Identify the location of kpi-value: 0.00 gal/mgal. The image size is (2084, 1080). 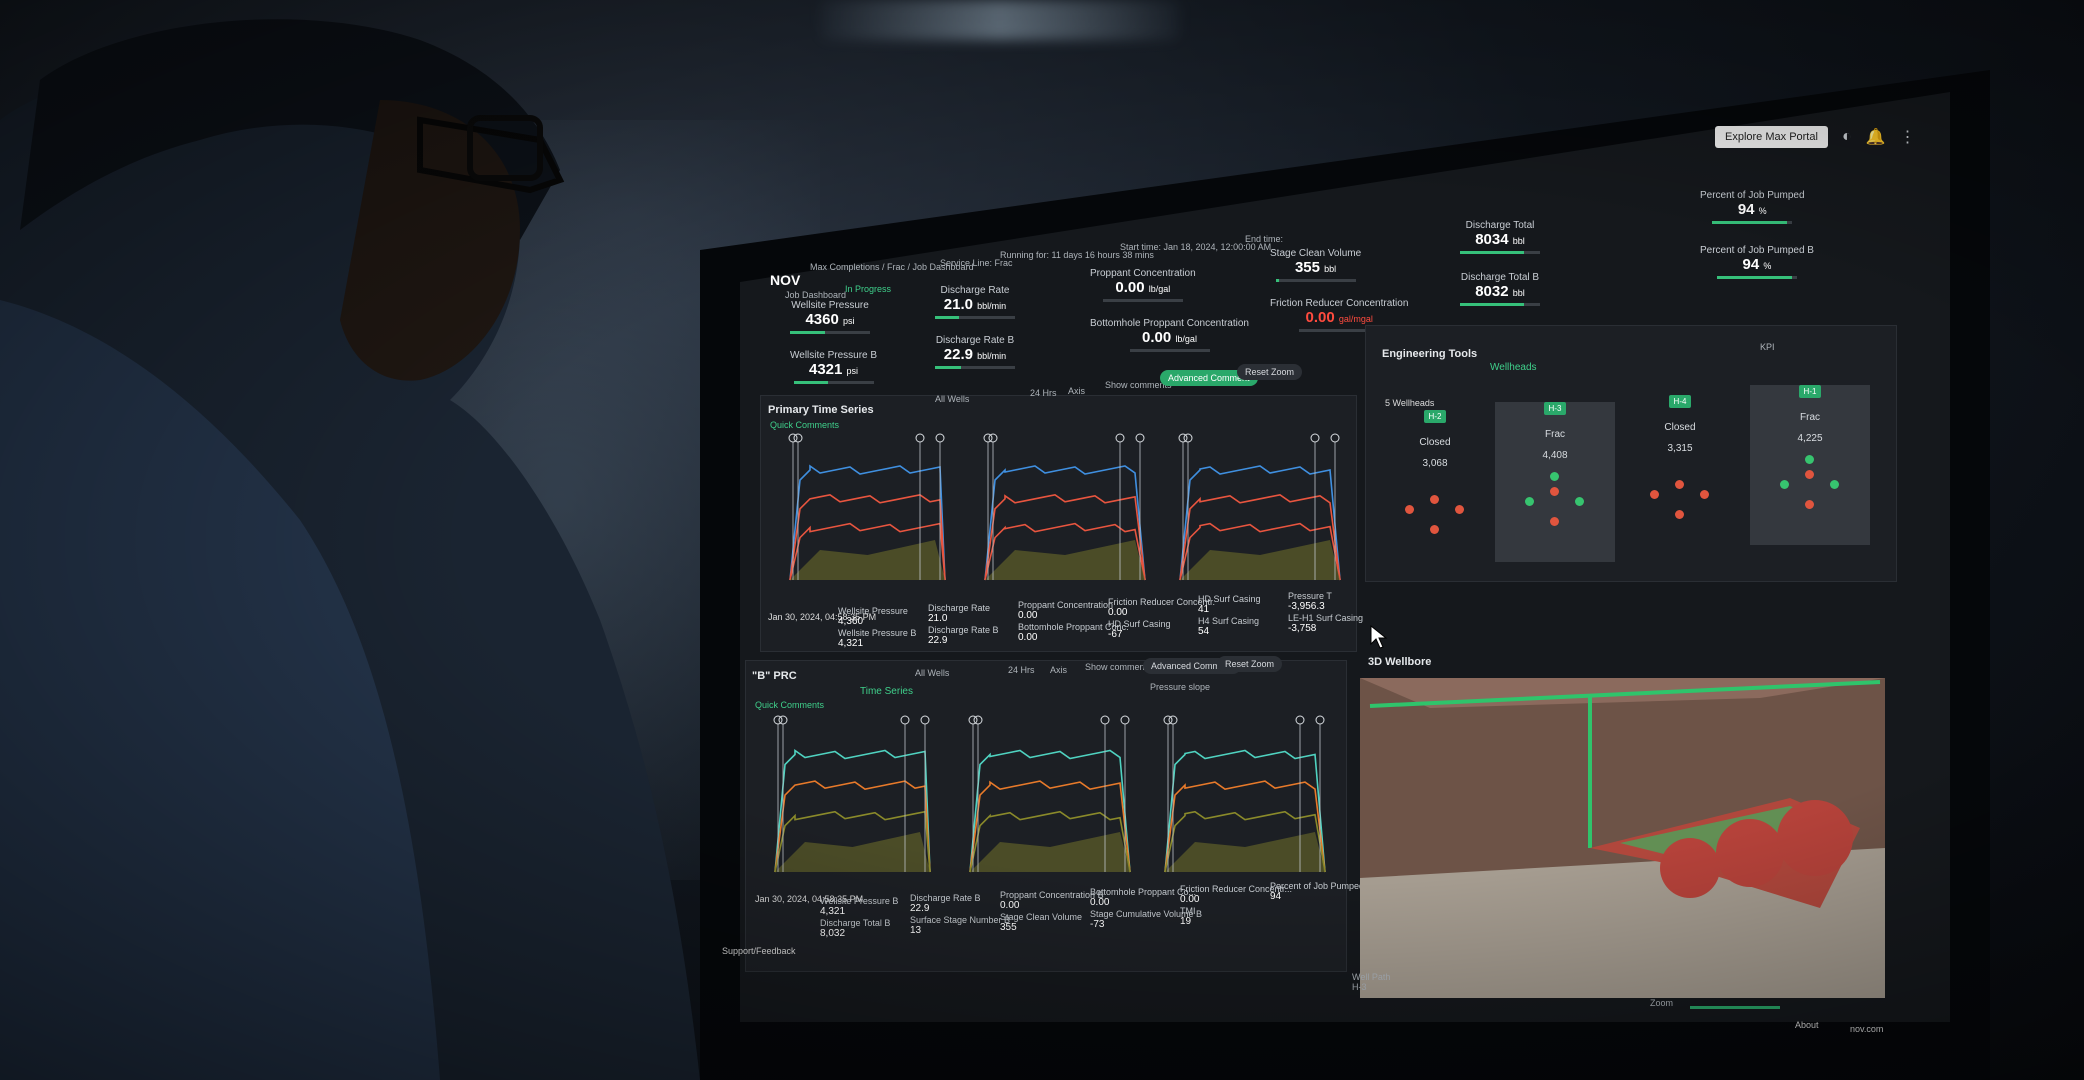
(1339, 317).